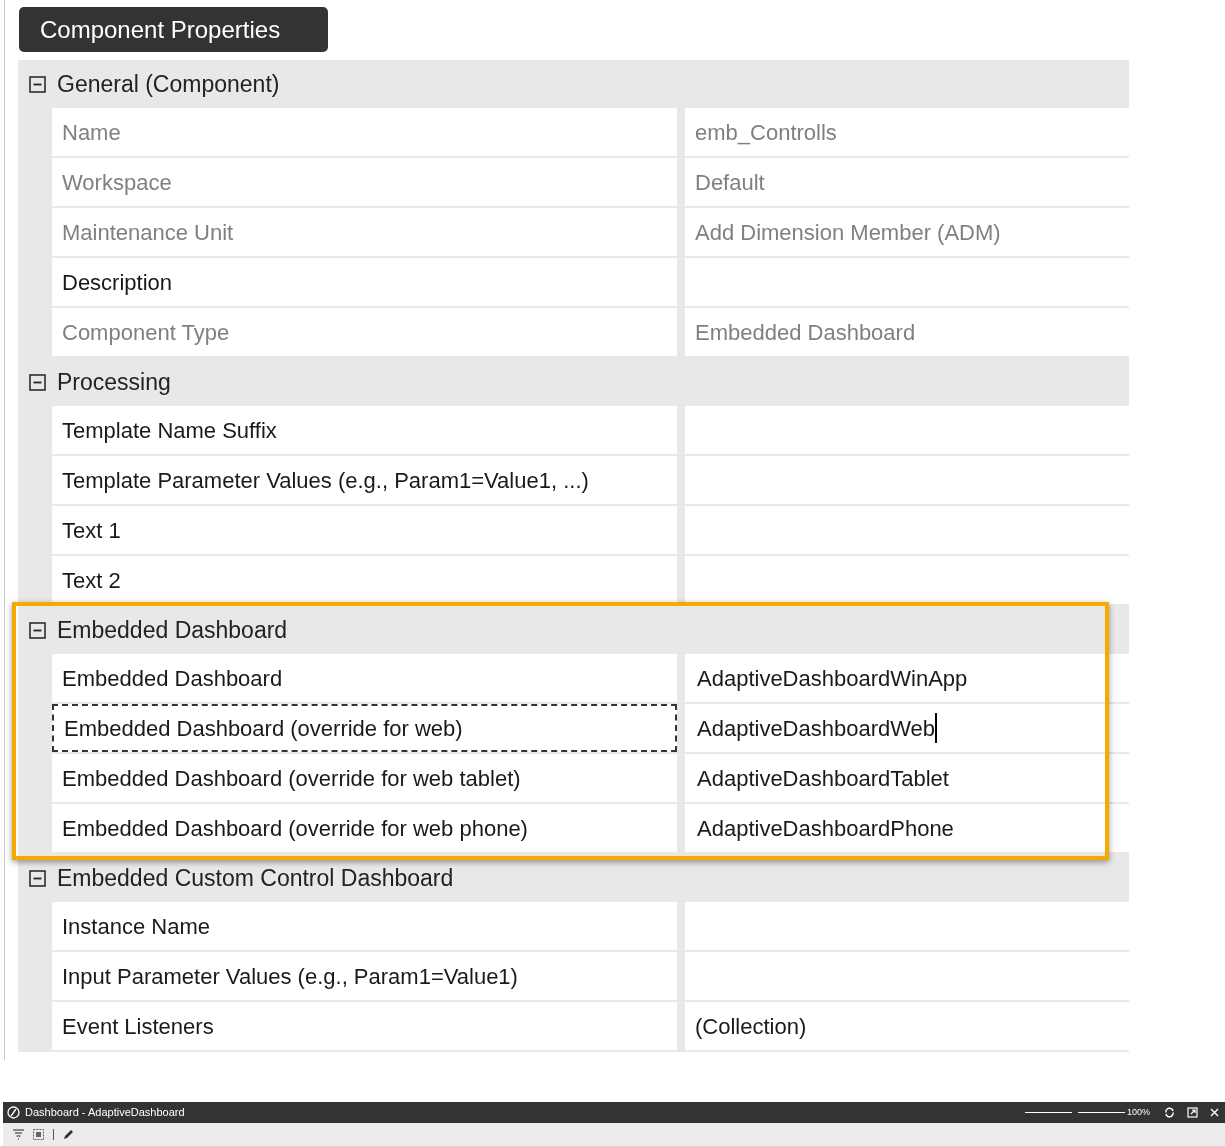 Image resolution: width=1225 pixels, height=1146 pixels. What do you see at coordinates (823, 778) in the screenshot?
I see `property-value: AdaptiveDashboardTablet` at bounding box center [823, 778].